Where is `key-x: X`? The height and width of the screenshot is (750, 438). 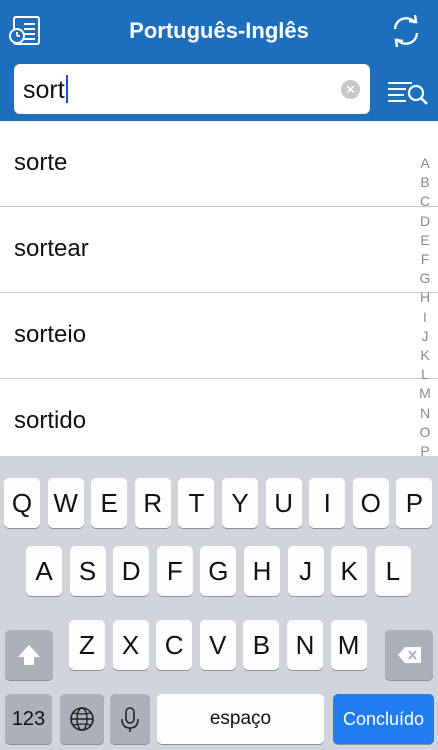
key-x: X is located at coordinates (130, 645).